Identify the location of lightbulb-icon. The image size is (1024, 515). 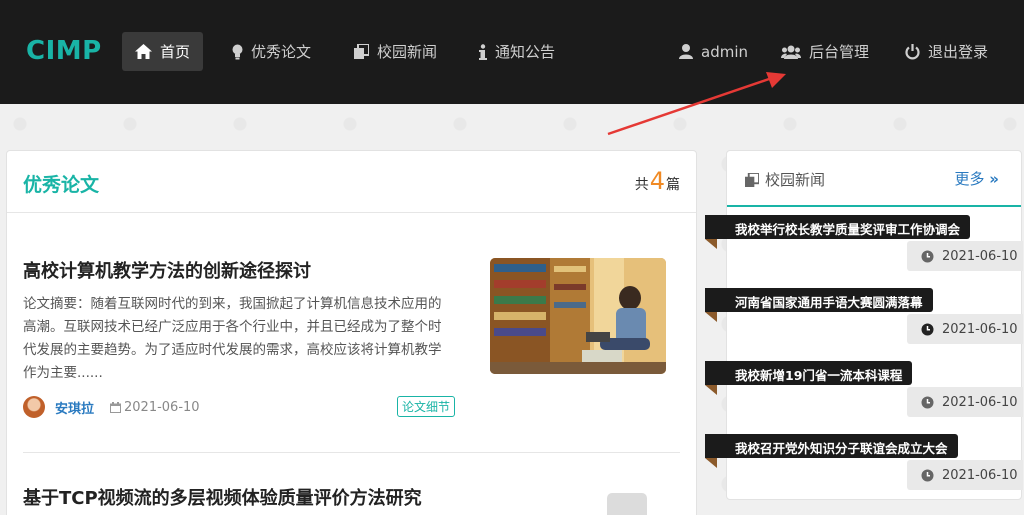
(237, 51).